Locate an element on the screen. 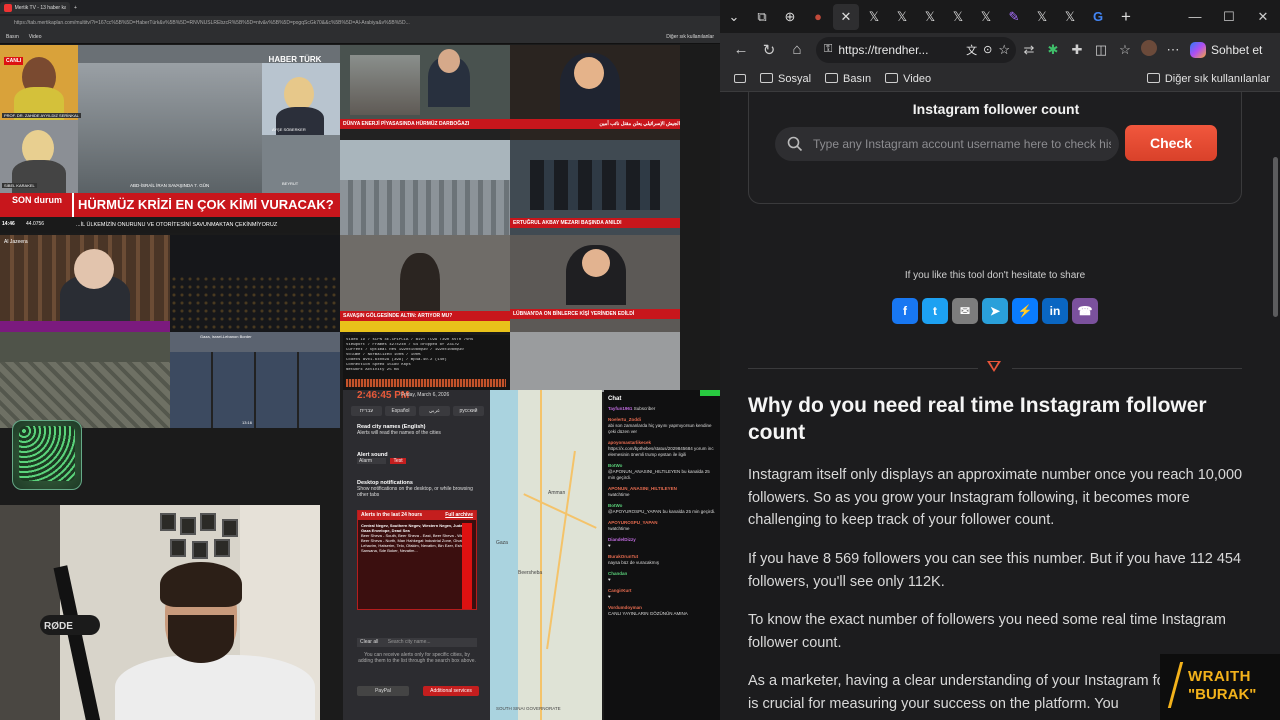  linkedin-share-button: in is located at coordinates (1055, 311).